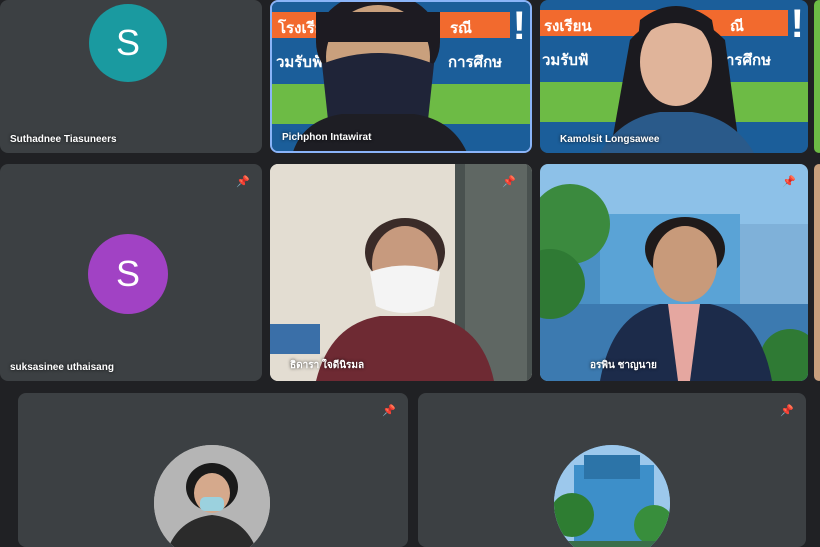 Image resolution: width=820 pixels, height=547 pixels. Describe the element at coordinates (62, 367) in the screenshot. I see `participant-name: suksasinee uthaisang` at that location.